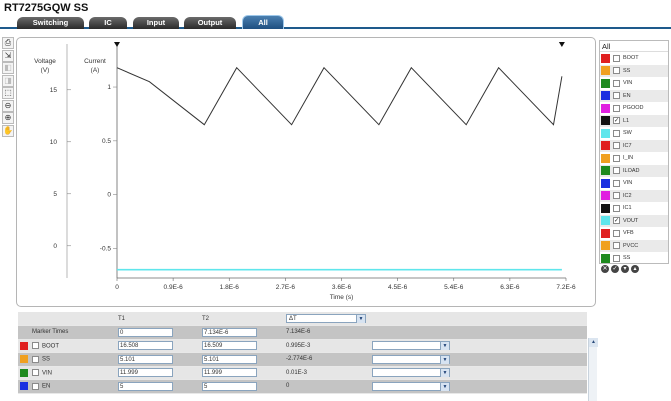 The width and height of the screenshot is (671, 401). What do you see at coordinates (117, 44) in the screenshot?
I see `marker-t1-handle` at bounding box center [117, 44].